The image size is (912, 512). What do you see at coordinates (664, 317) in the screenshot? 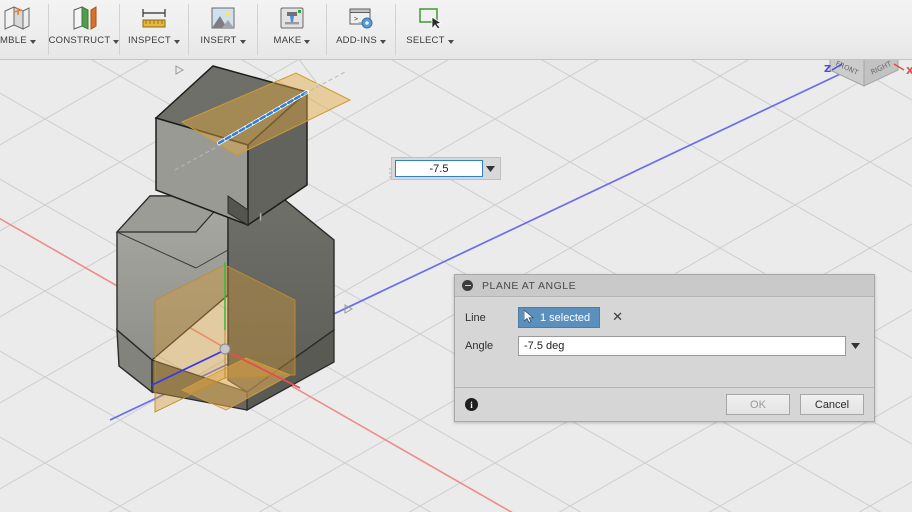
I see `line-selection-row: Line 1 selected ✕` at bounding box center [664, 317].